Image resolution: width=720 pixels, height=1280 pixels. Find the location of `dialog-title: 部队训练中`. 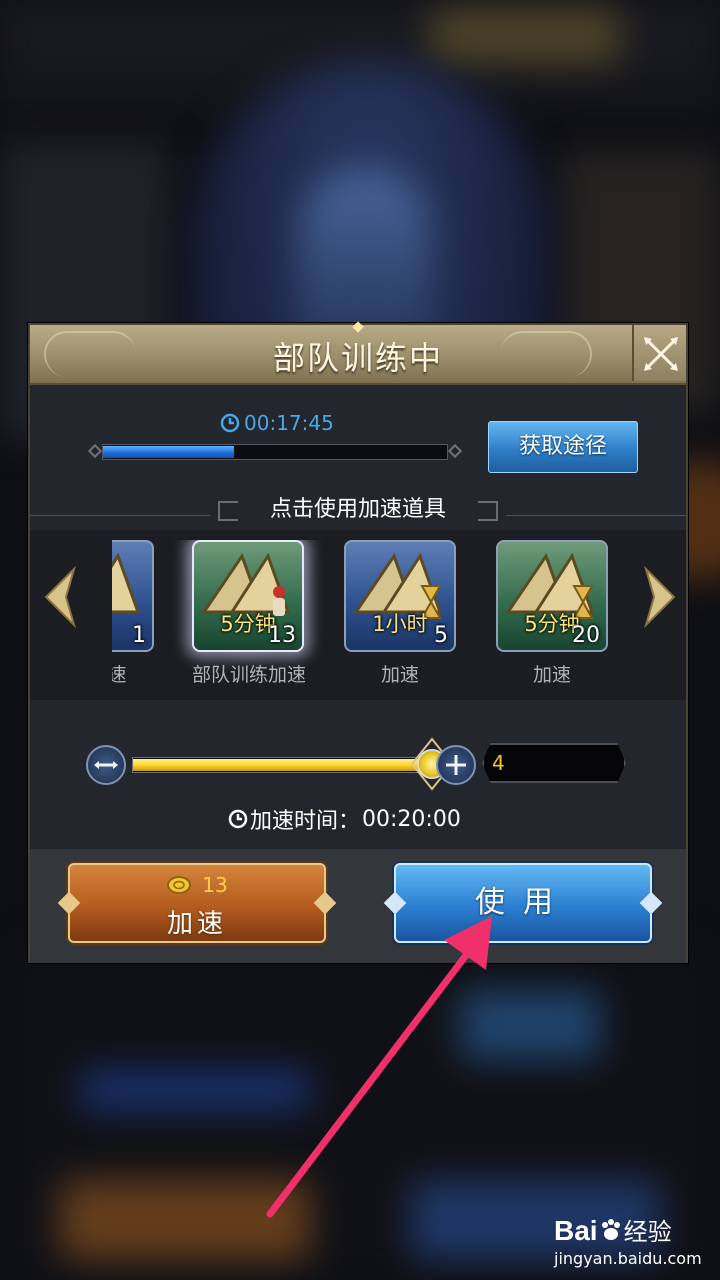

dialog-title: 部队训练中 is located at coordinates (357, 358).